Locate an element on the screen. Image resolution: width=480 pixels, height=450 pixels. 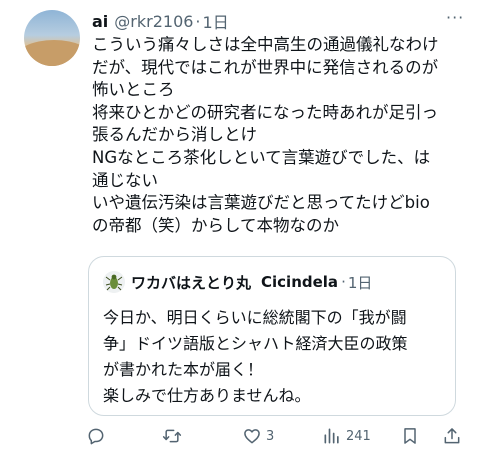
share-icon is located at coordinates (452, 436).